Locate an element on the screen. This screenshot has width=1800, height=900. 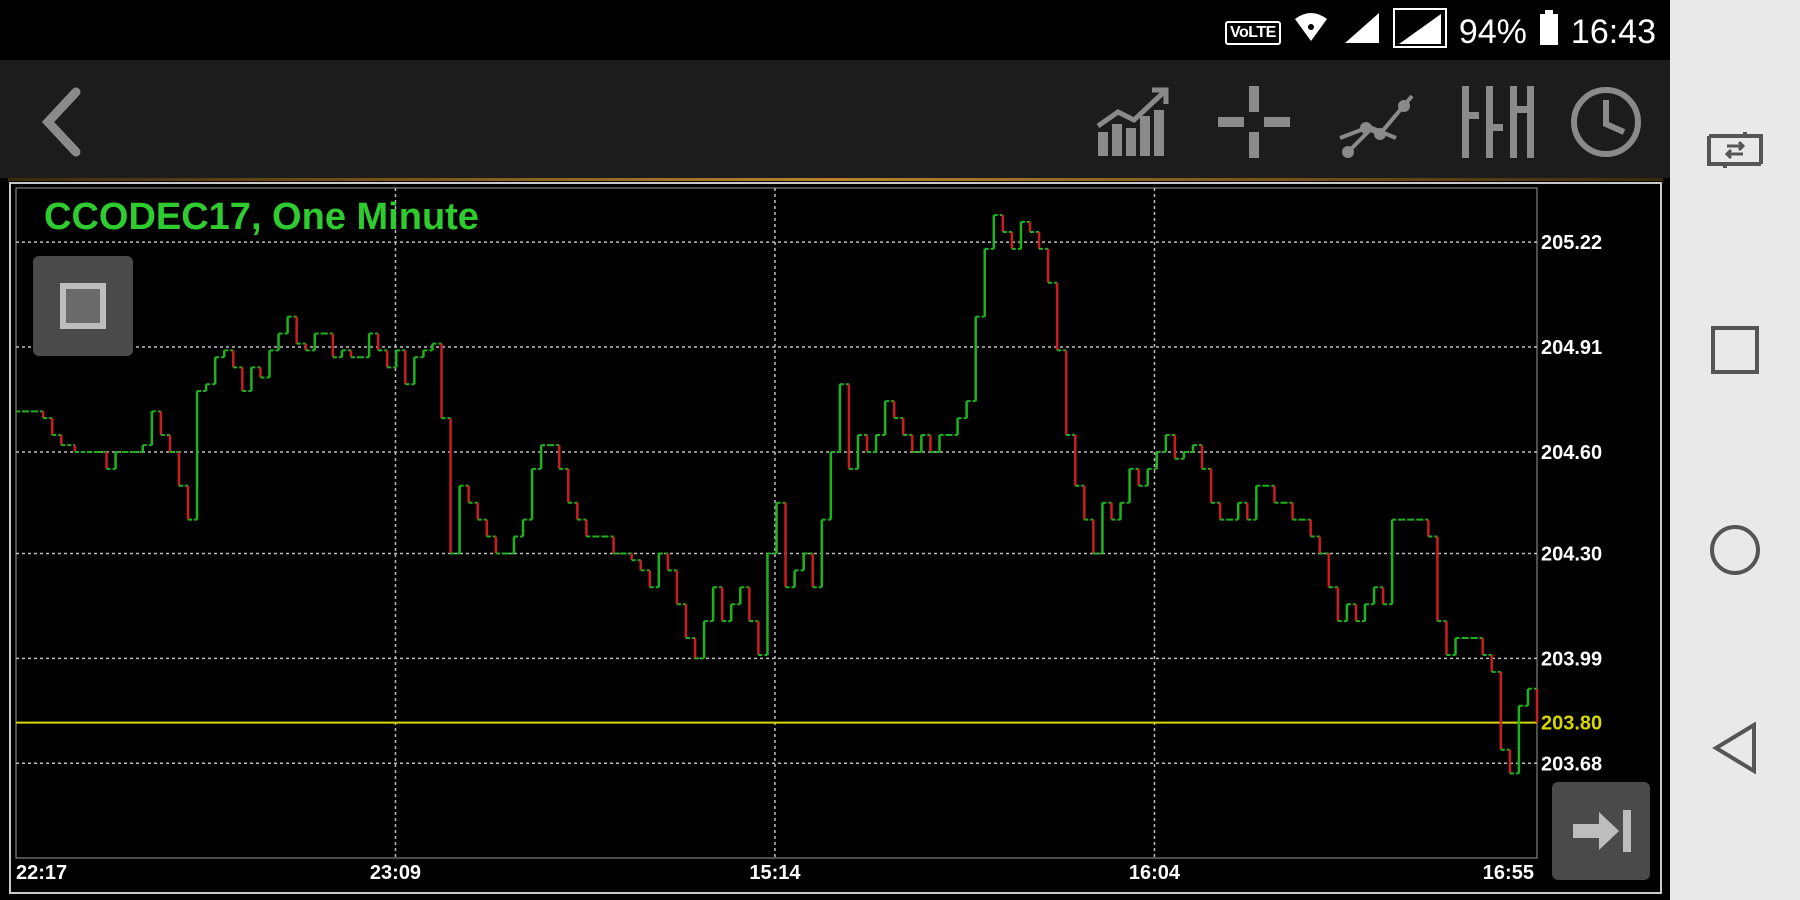
jump-to-latest-button is located at coordinates (1601, 831).